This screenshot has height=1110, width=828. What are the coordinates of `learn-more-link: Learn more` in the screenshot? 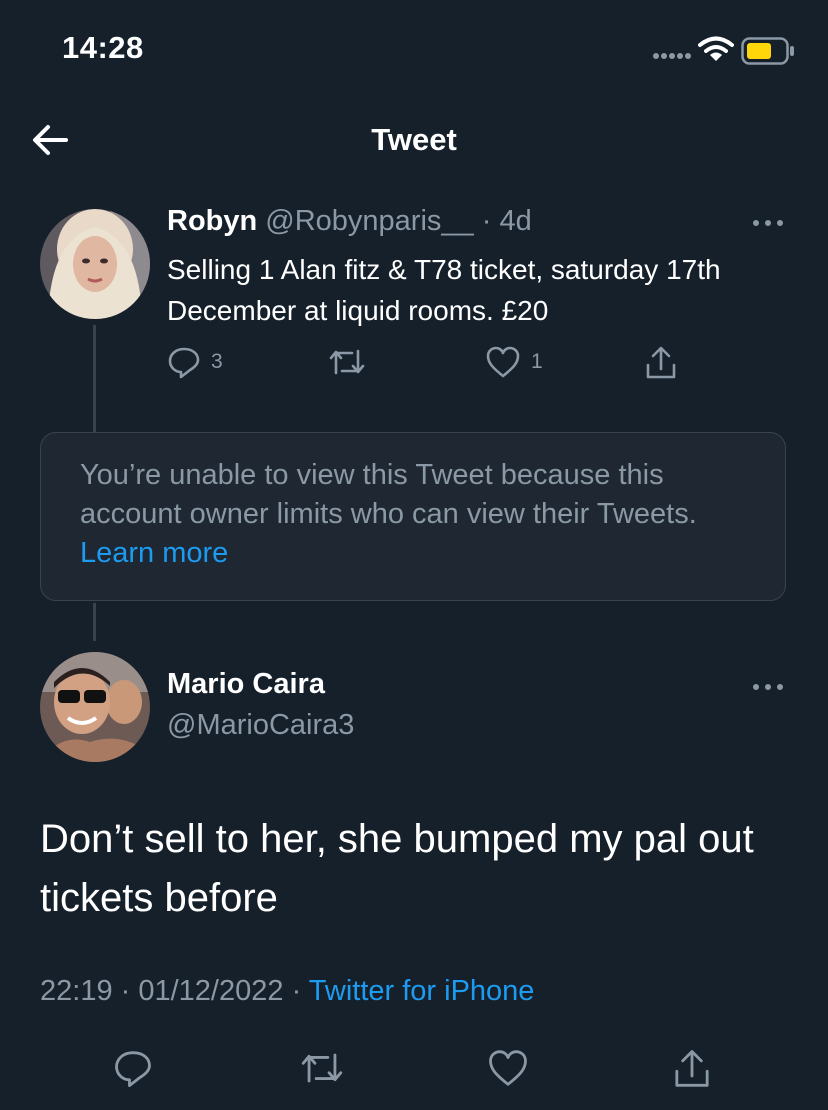 It's located at (154, 553).